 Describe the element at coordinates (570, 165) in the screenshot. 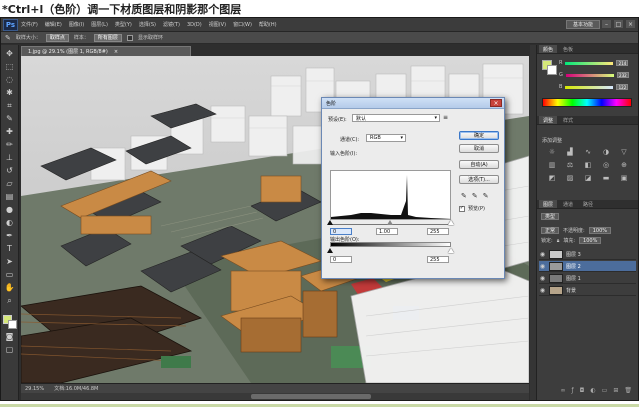

I see `color-balance-icon: ⚖` at that location.